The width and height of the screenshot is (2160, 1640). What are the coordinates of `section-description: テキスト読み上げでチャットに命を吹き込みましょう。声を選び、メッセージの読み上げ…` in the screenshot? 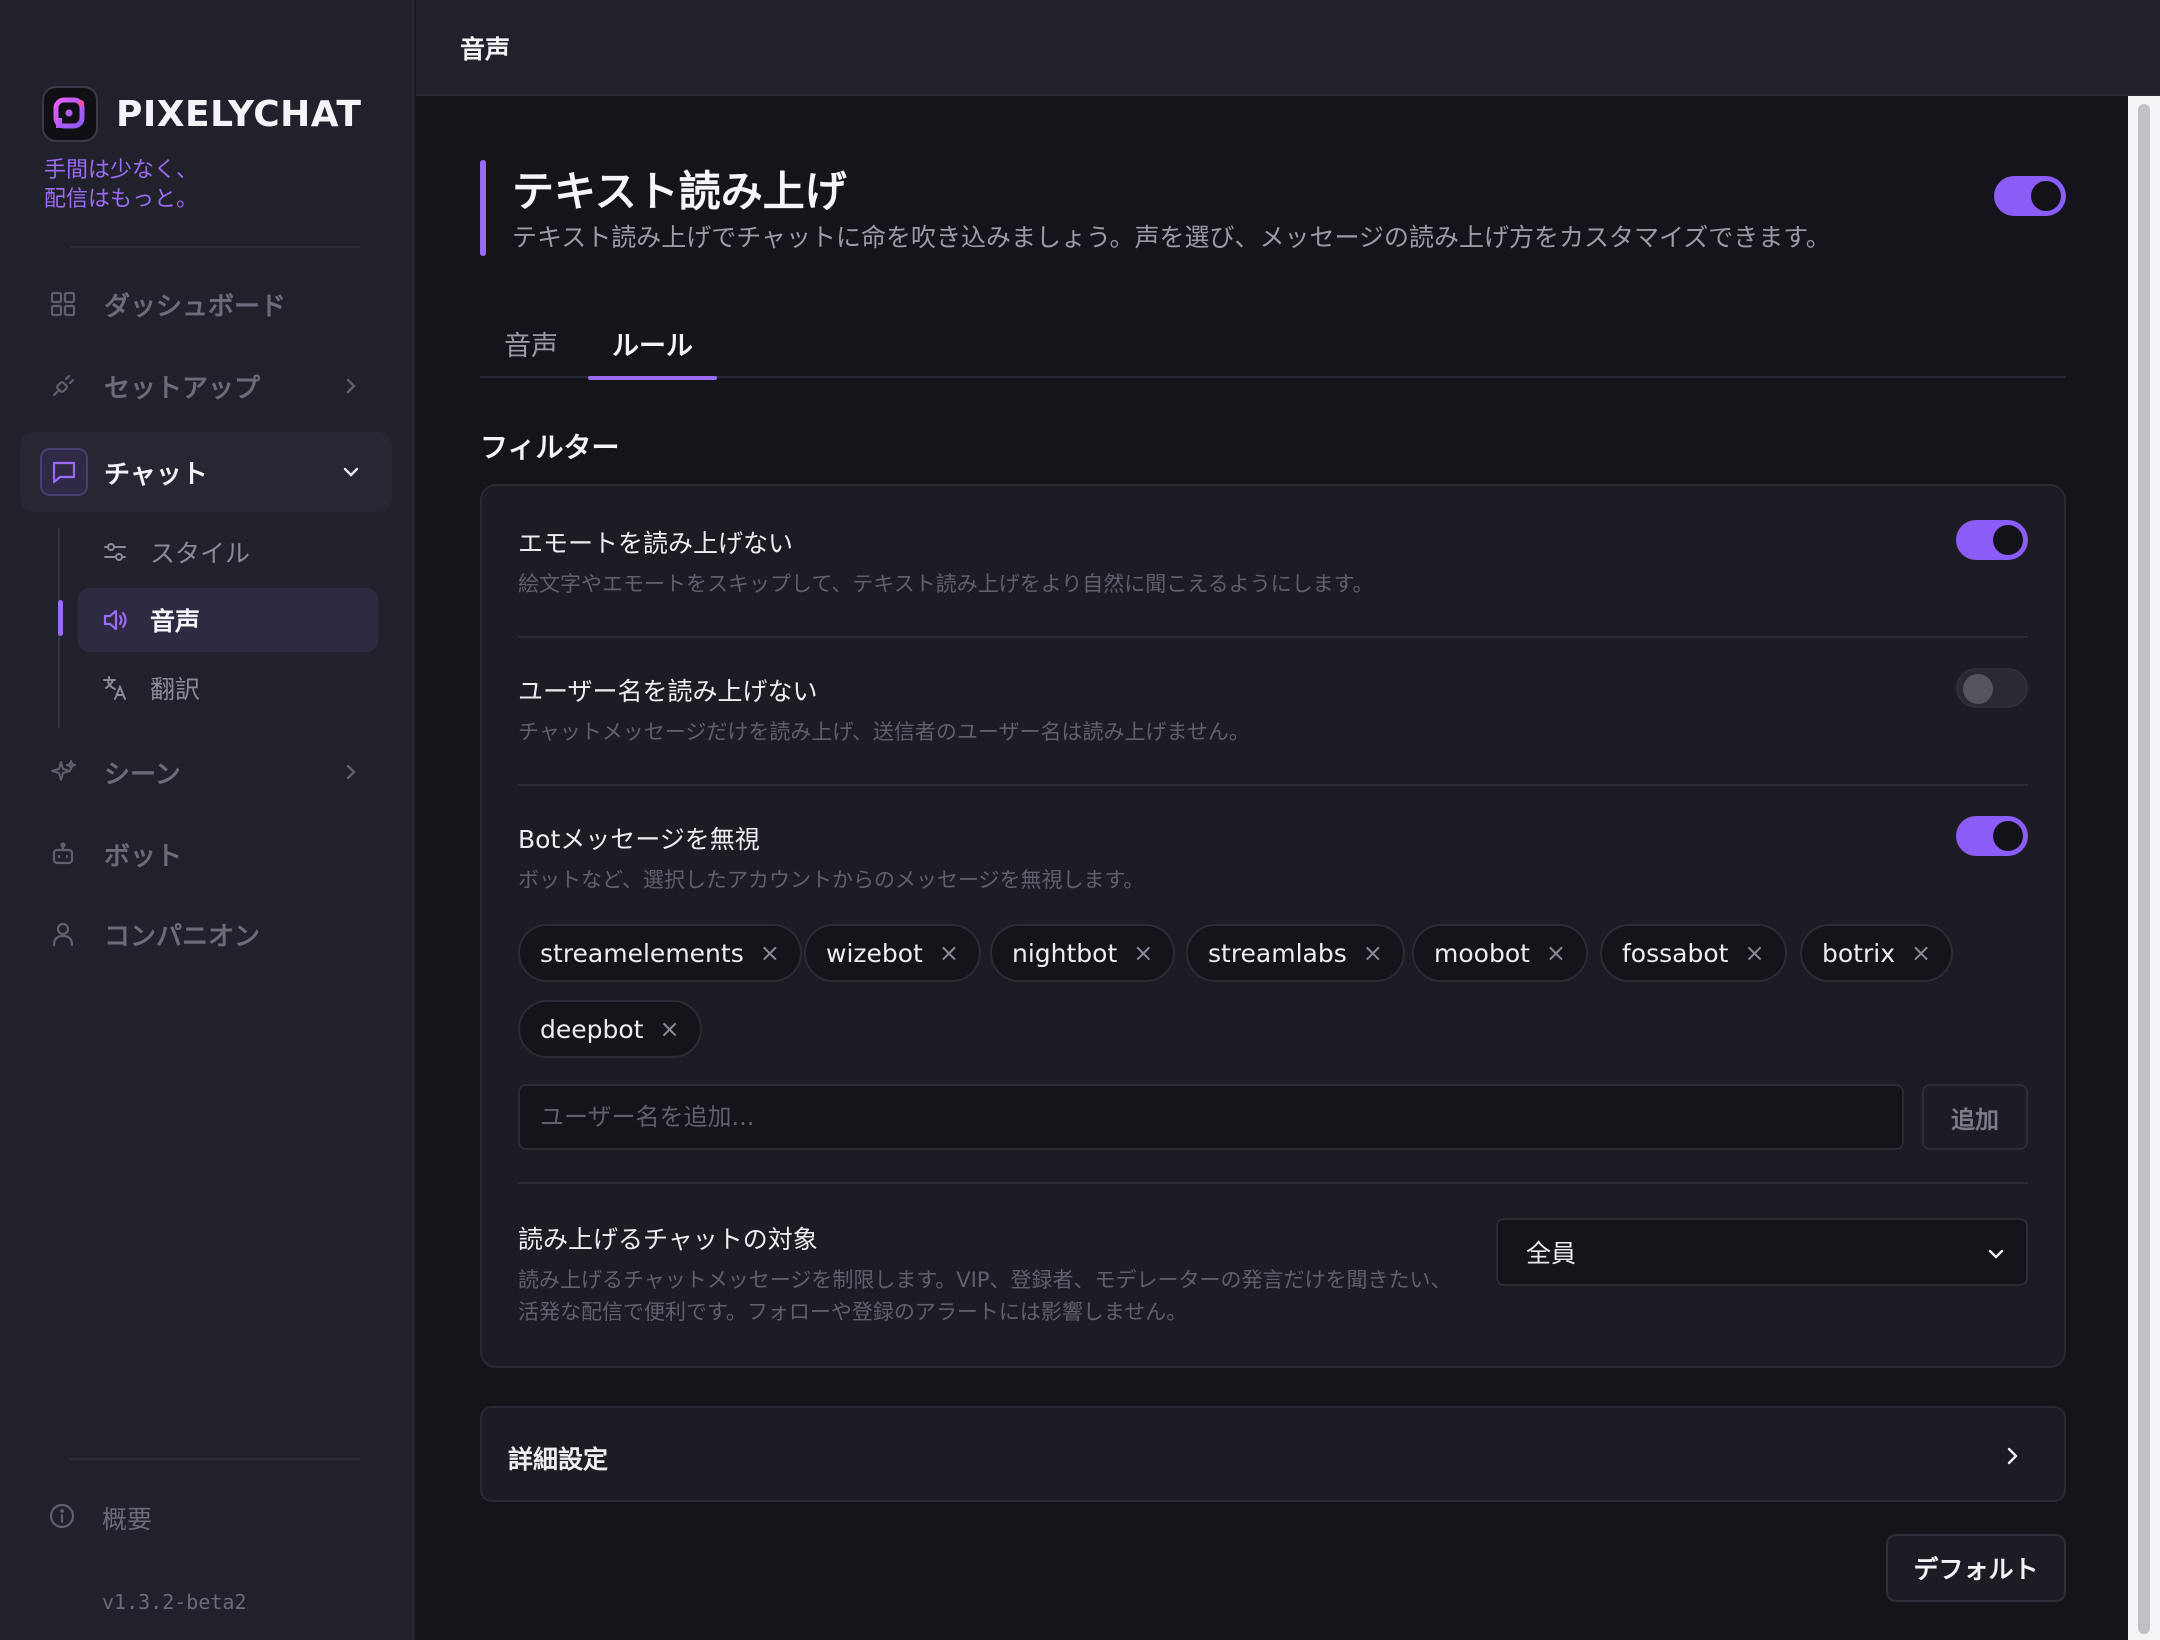 It's located at (1171, 237).